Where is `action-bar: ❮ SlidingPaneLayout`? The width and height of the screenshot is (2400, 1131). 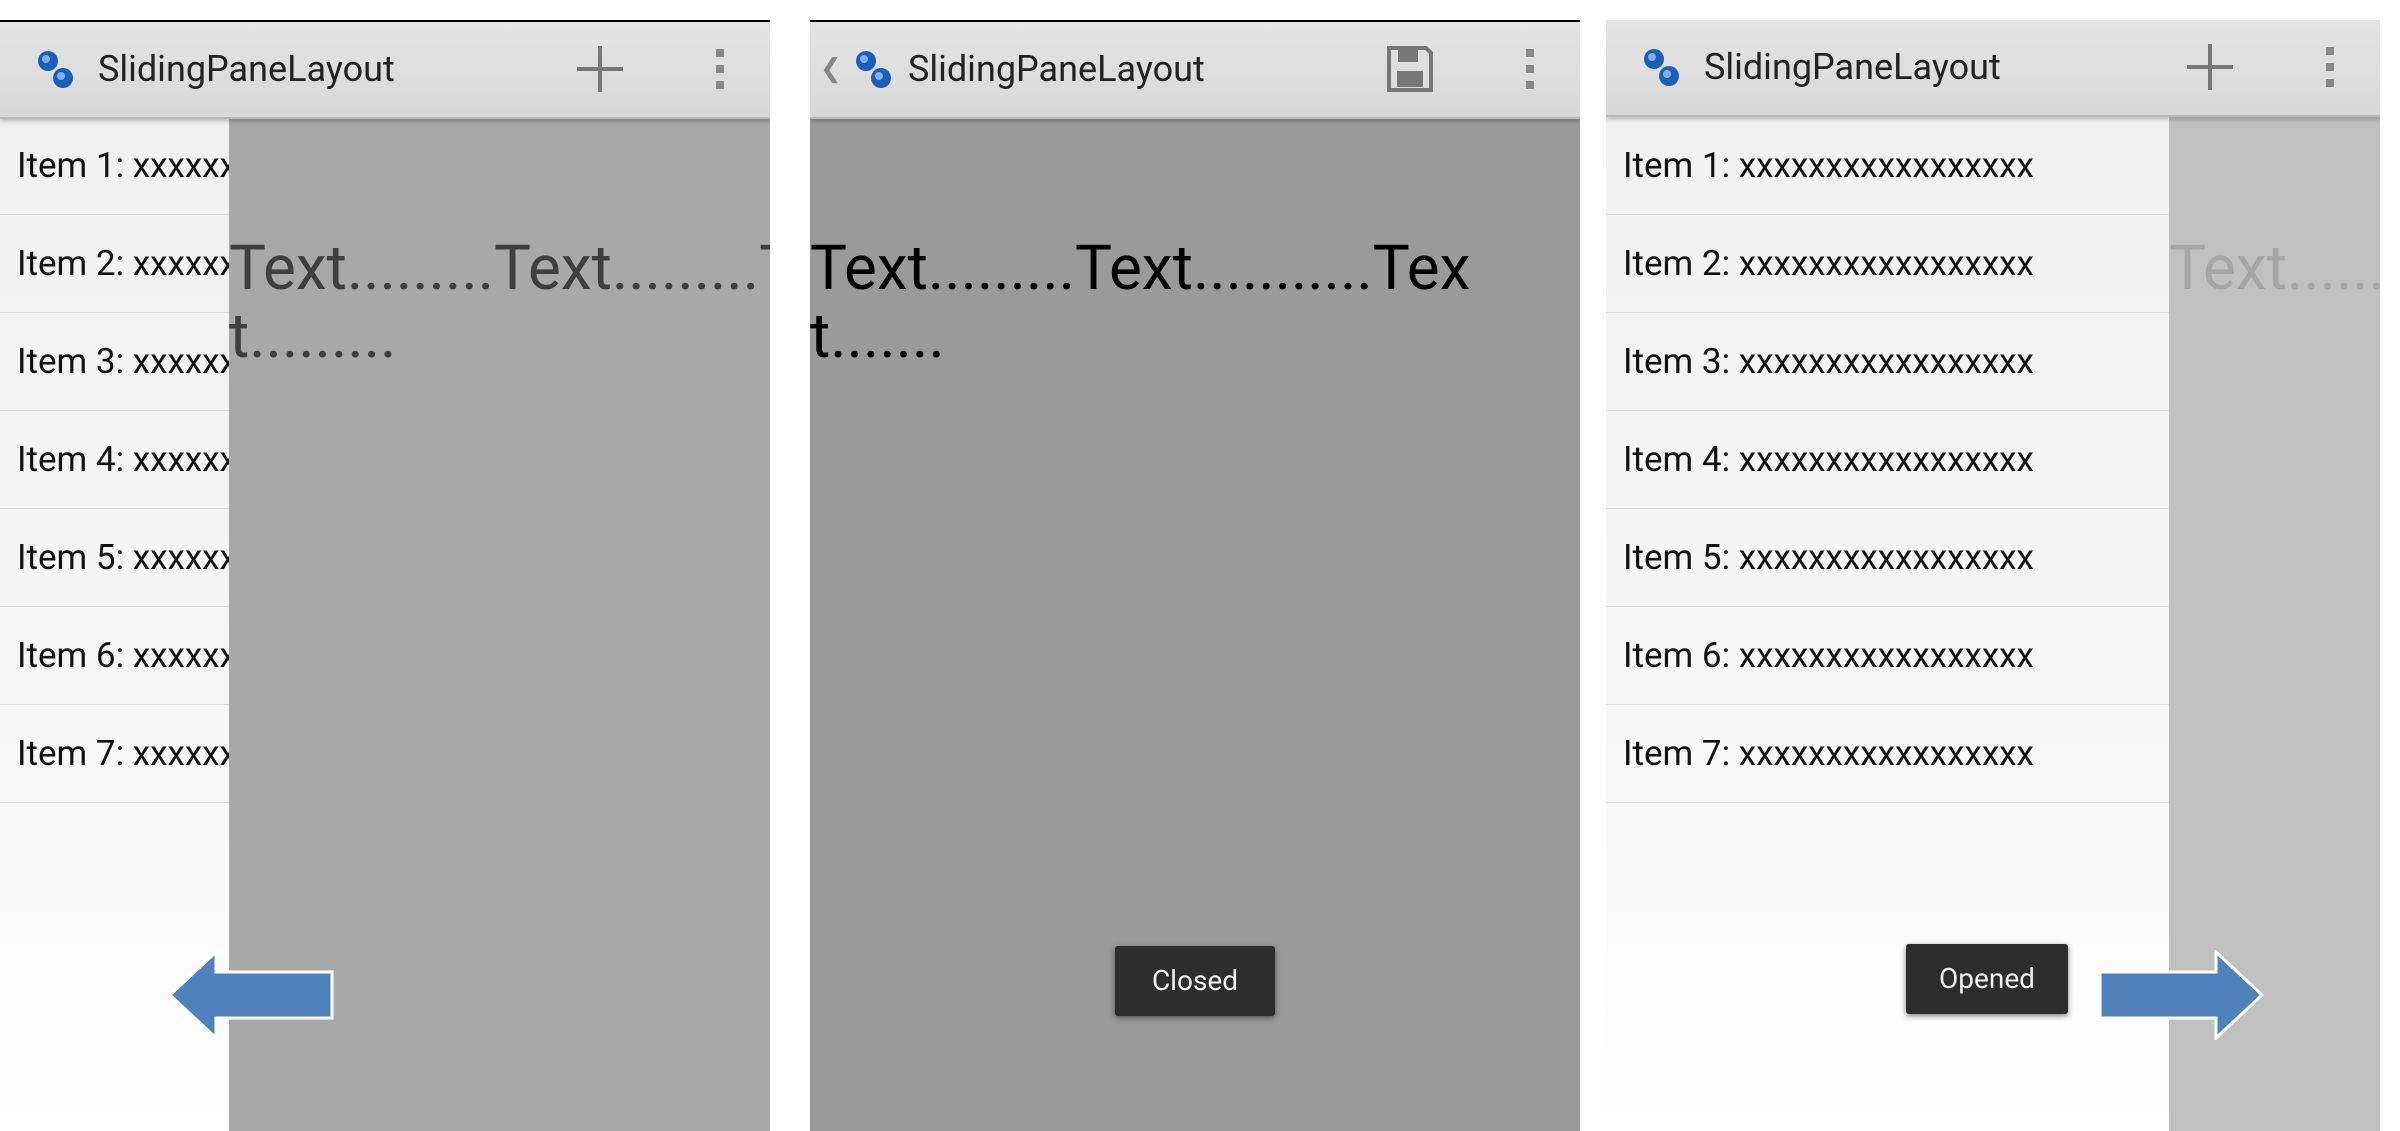
action-bar: ❮ SlidingPaneLayout is located at coordinates (1195, 70).